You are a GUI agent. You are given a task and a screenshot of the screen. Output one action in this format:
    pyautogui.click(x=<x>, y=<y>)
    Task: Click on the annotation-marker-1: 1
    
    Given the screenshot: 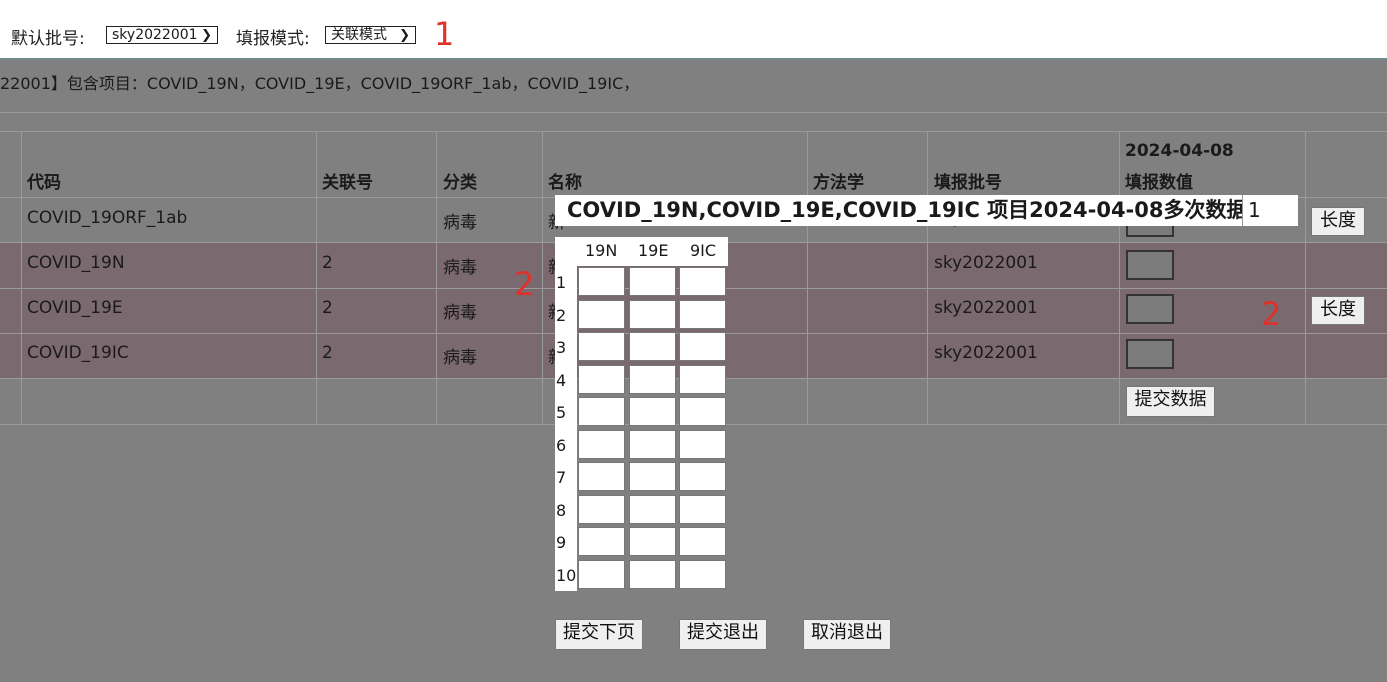 What is the action you would take?
    pyautogui.click(x=444, y=34)
    